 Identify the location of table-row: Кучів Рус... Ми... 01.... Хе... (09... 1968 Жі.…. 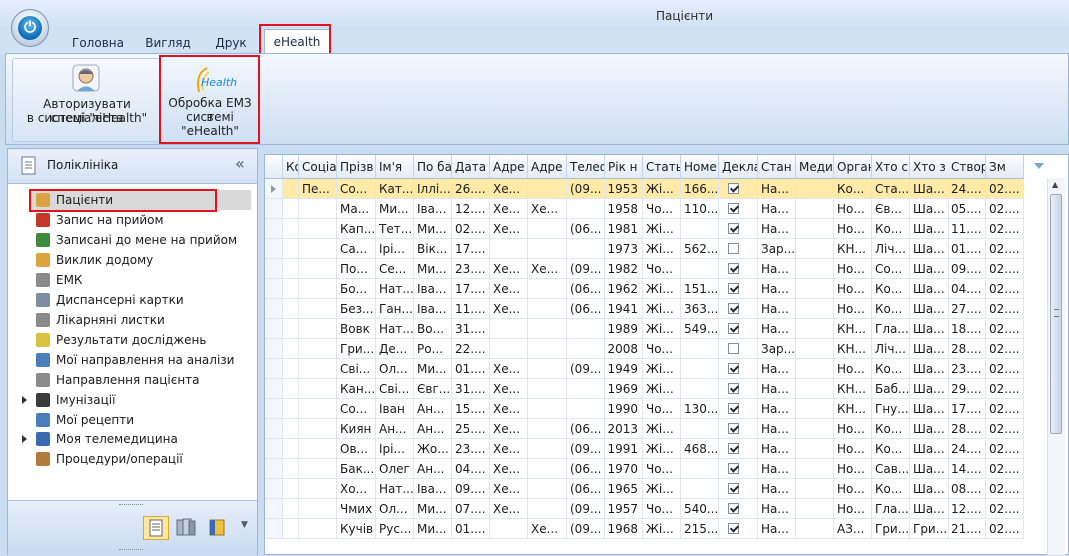
(660, 529).